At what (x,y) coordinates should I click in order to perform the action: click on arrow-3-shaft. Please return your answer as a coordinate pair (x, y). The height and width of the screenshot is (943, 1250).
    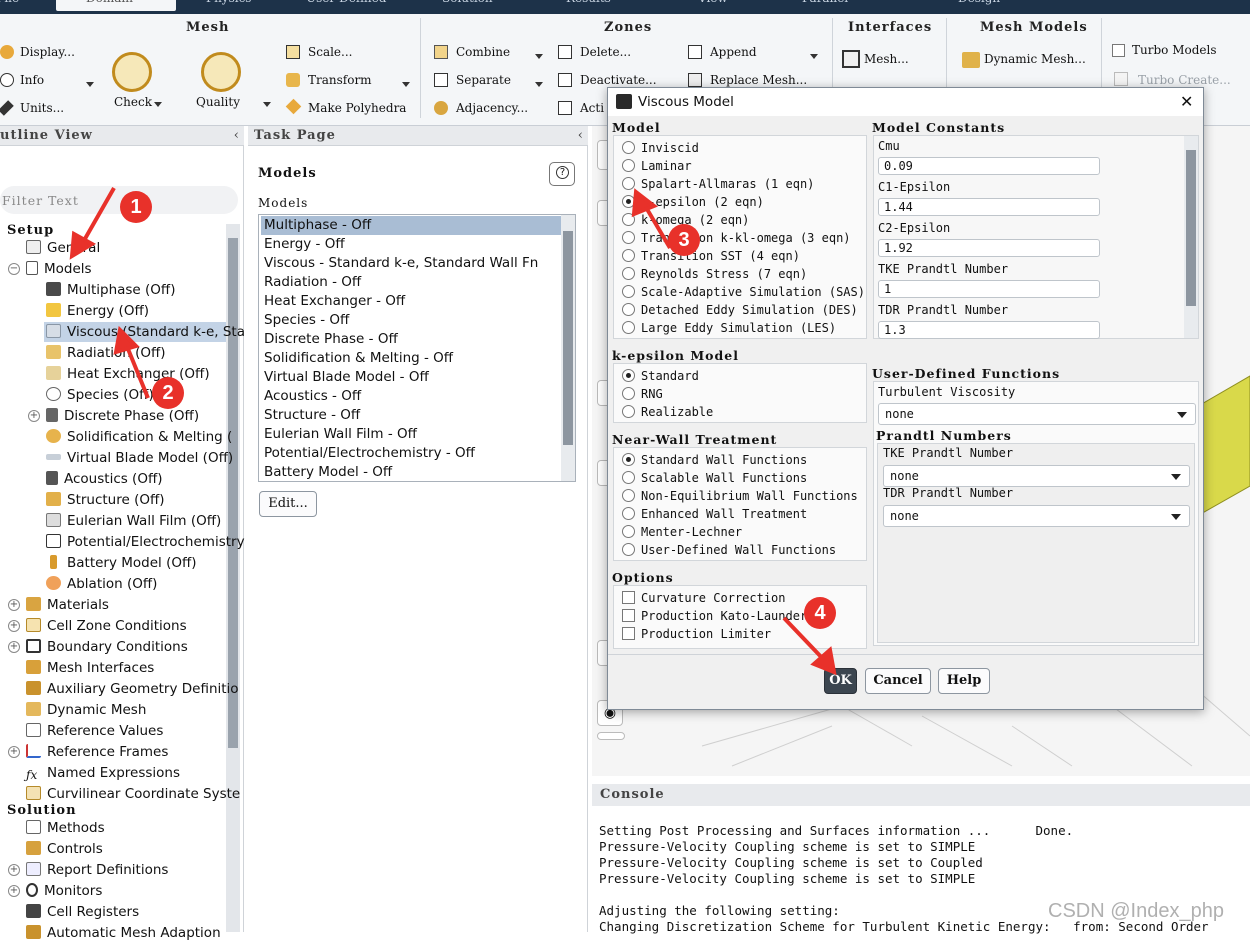
    Looking at the image, I should click on (657, 226).